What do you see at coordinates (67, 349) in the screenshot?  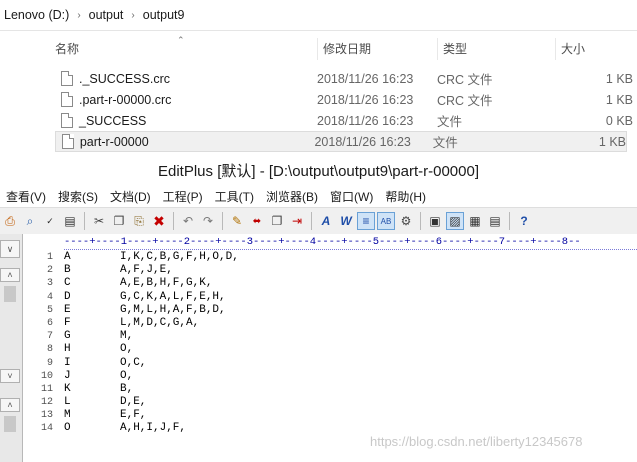 I see `line-key: H` at bounding box center [67, 349].